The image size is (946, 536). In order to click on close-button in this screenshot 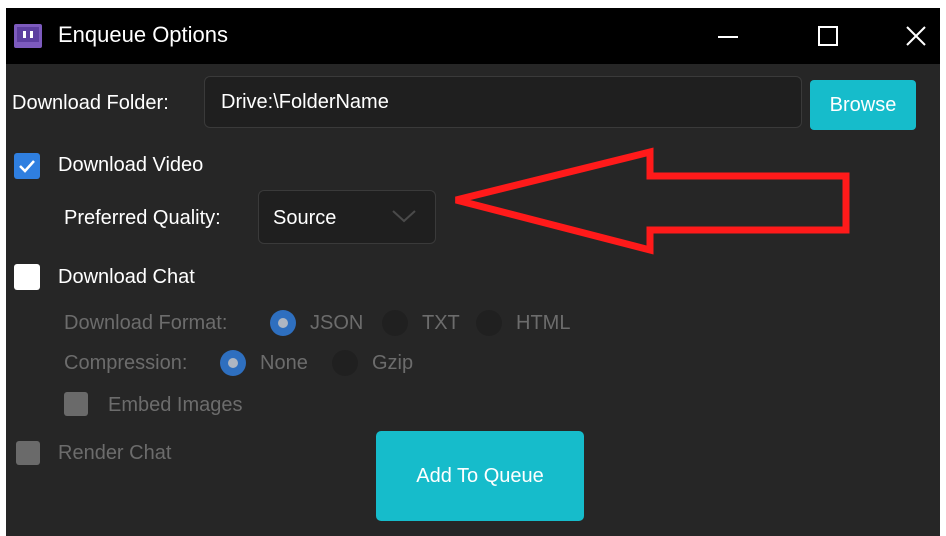, I will do `click(910, 36)`.